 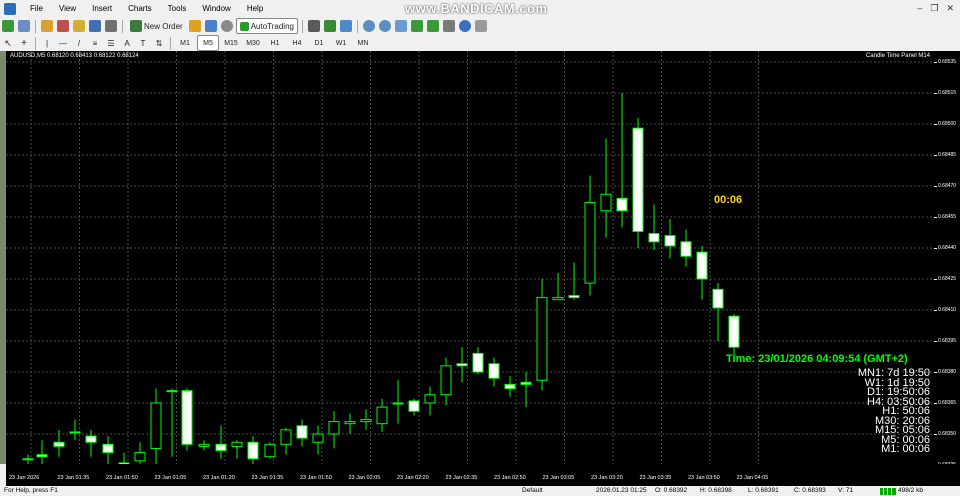 What do you see at coordinates (401, 26) in the screenshot?
I see `tile-windows-button` at bounding box center [401, 26].